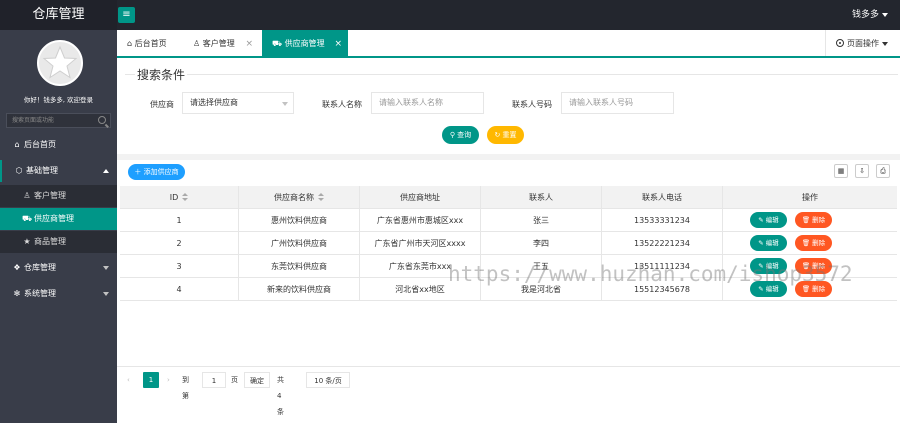 This screenshot has width=900, height=423. I want to click on sidebar-item-customers: ♙ 客户管理, so click(58, 196).